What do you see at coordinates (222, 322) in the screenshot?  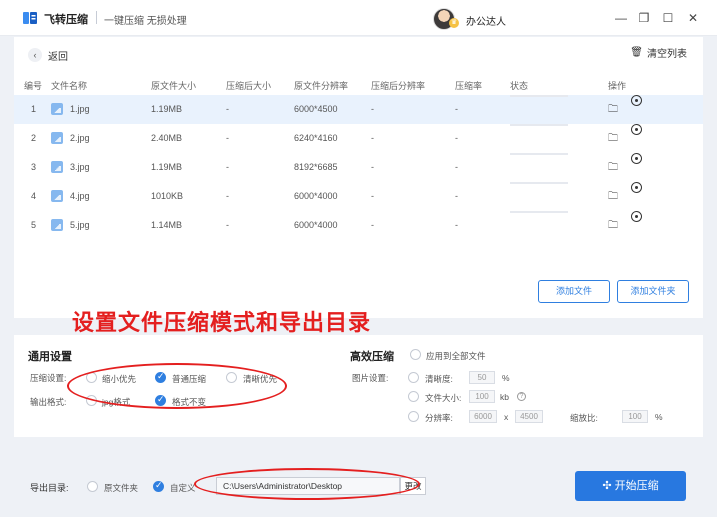 I see `annotation-title: 设置文件压缩模式和导出目录` at bounding box center [222, 322].